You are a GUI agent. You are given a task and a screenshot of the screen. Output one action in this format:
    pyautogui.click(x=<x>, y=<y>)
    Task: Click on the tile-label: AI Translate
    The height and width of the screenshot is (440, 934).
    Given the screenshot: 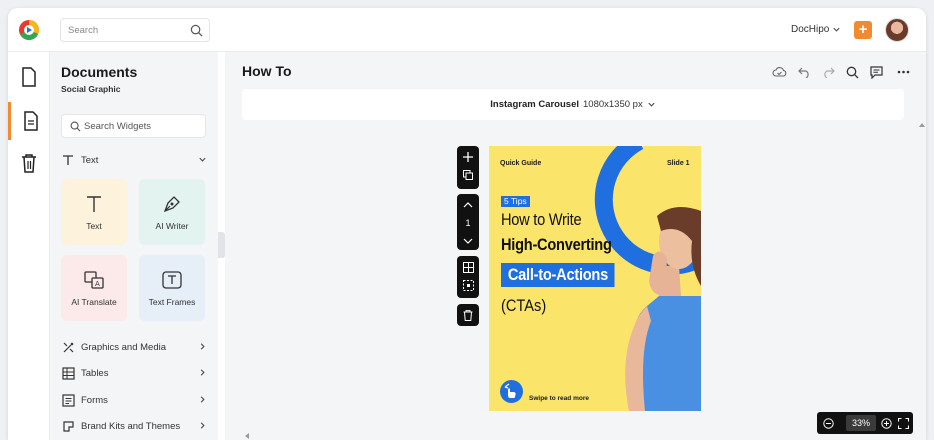 What is the action you would take?
    pyautogui.click(x=94, y=302)
    